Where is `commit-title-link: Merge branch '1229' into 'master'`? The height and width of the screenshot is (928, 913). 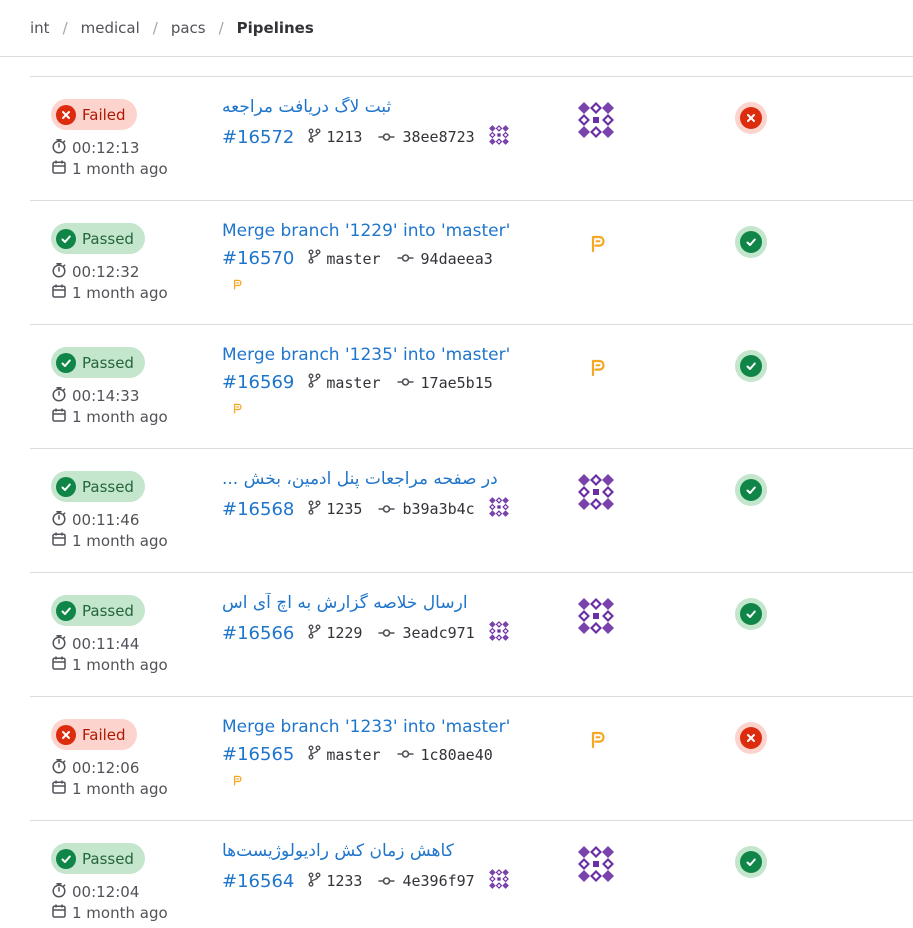 commit-title-link: Merge branch '1229' into 'master' is located at coordinates (372, 231).